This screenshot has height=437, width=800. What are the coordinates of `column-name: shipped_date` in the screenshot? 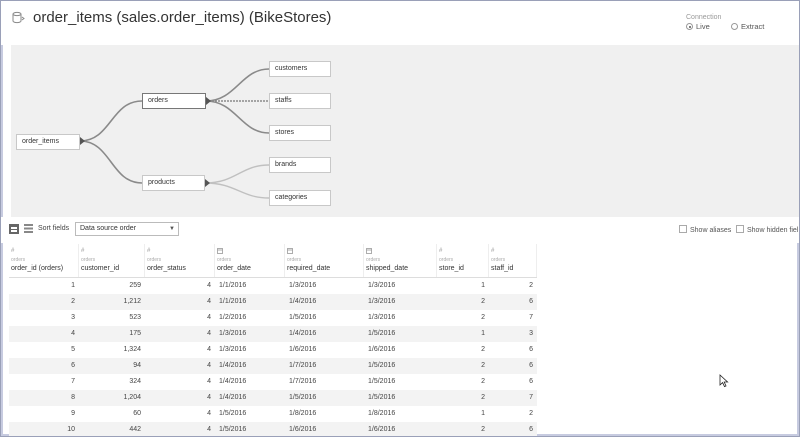 It's located at (387, 268).